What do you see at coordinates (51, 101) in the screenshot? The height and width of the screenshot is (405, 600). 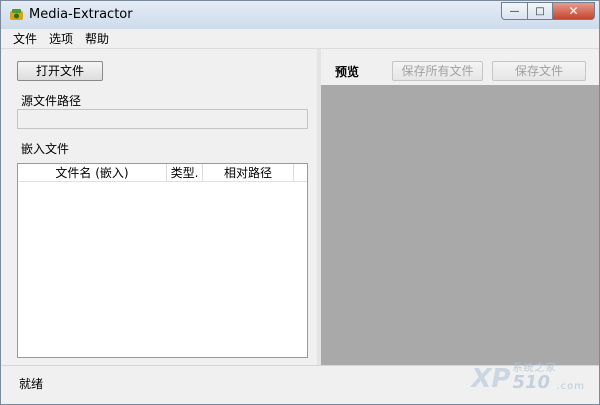 I see `source-path-label: 源文件路径` at bounding box center [51, 101].